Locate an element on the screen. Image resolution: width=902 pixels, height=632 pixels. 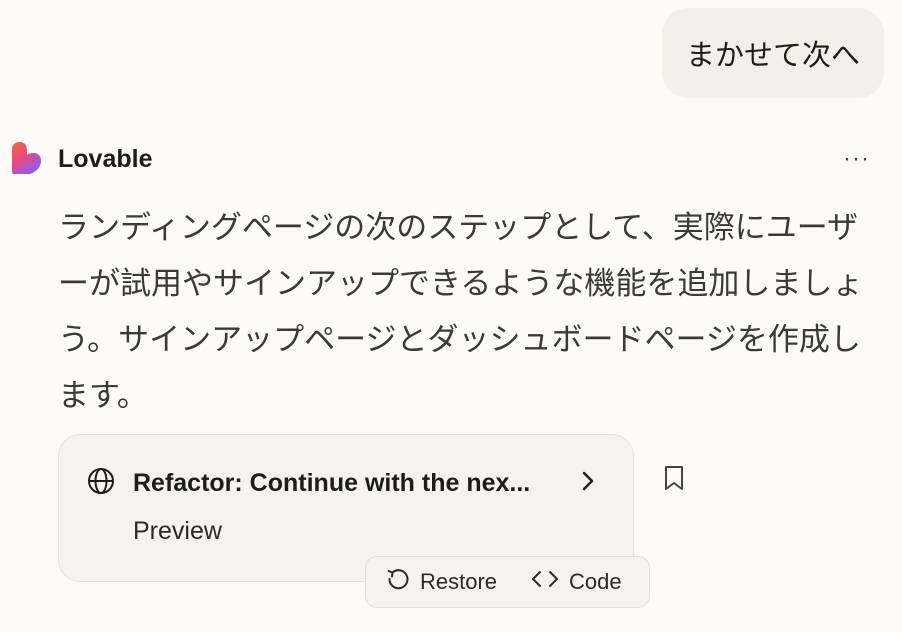
code-icon is located at coordinates (545, 582).